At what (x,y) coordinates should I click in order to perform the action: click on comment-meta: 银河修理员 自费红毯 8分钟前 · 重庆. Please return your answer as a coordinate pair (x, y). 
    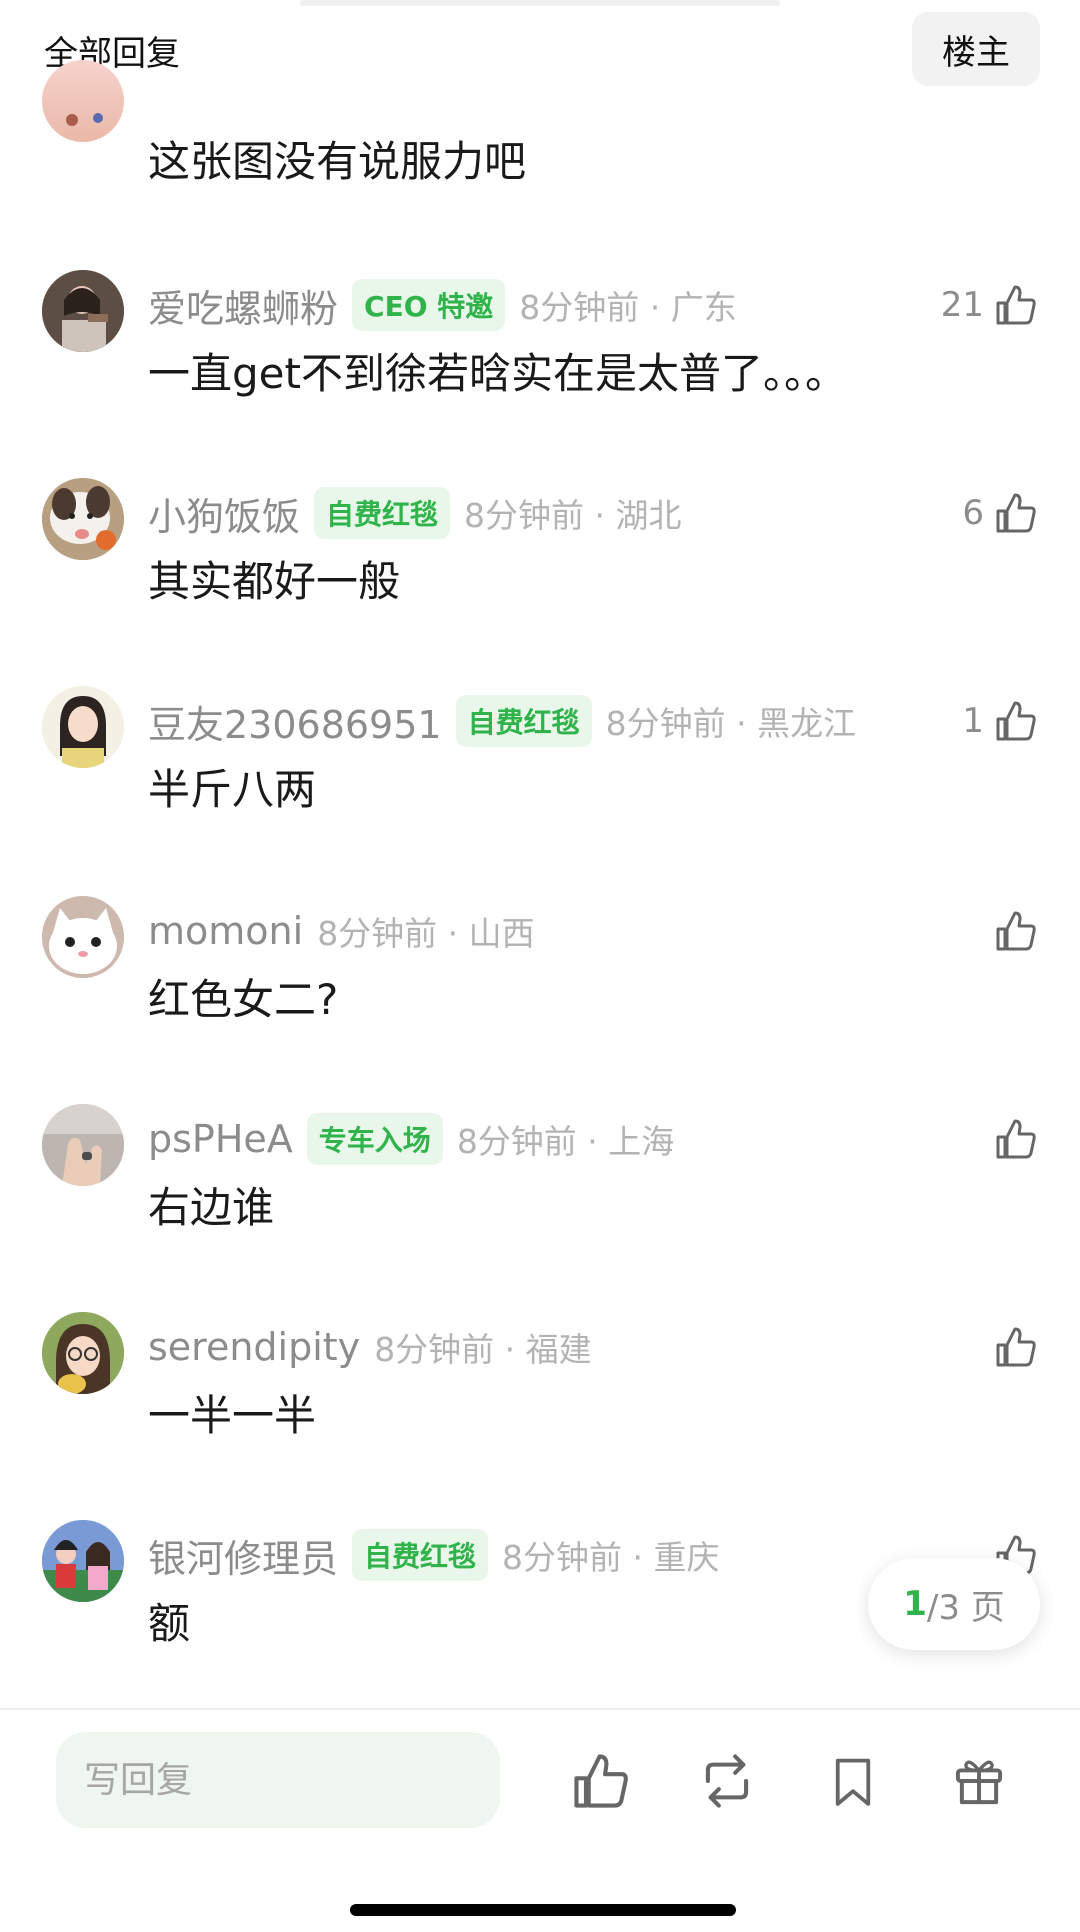
    Looking at the image, I should click on (434, 1555).